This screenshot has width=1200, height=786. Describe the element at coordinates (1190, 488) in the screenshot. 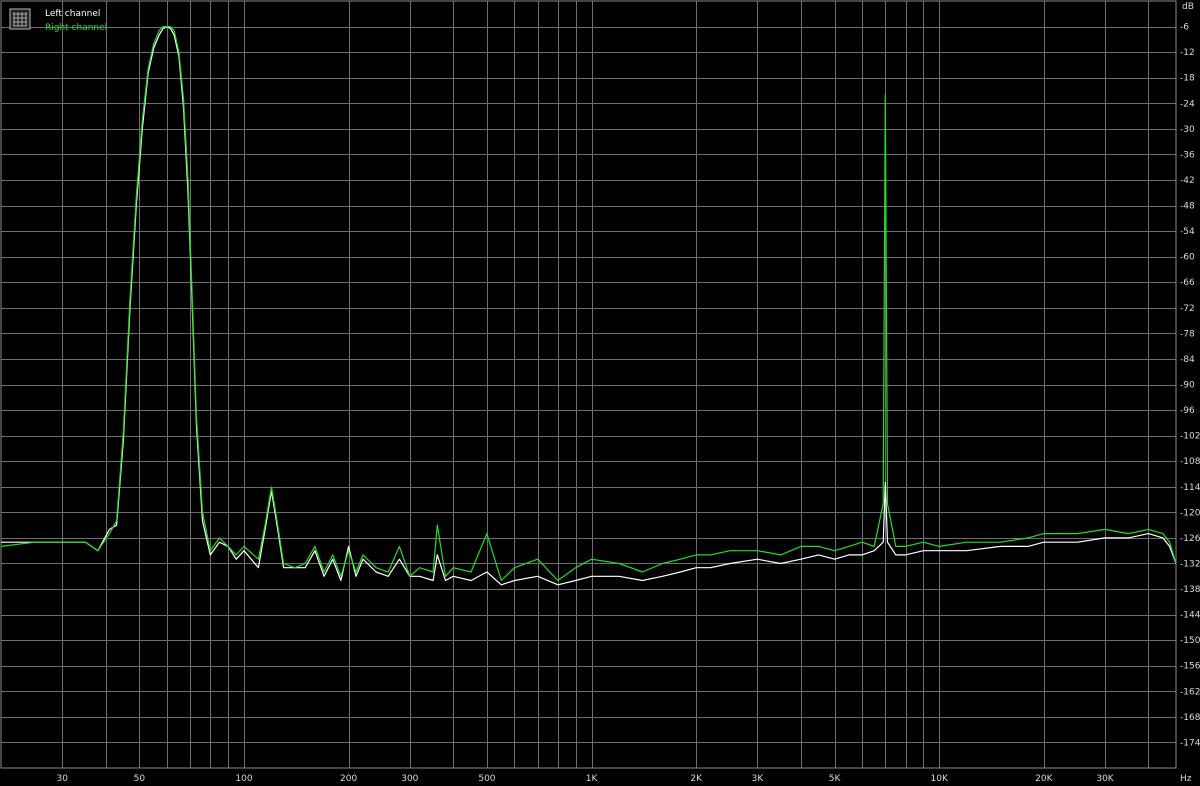

I see `y-tick-label: -114` at that location.